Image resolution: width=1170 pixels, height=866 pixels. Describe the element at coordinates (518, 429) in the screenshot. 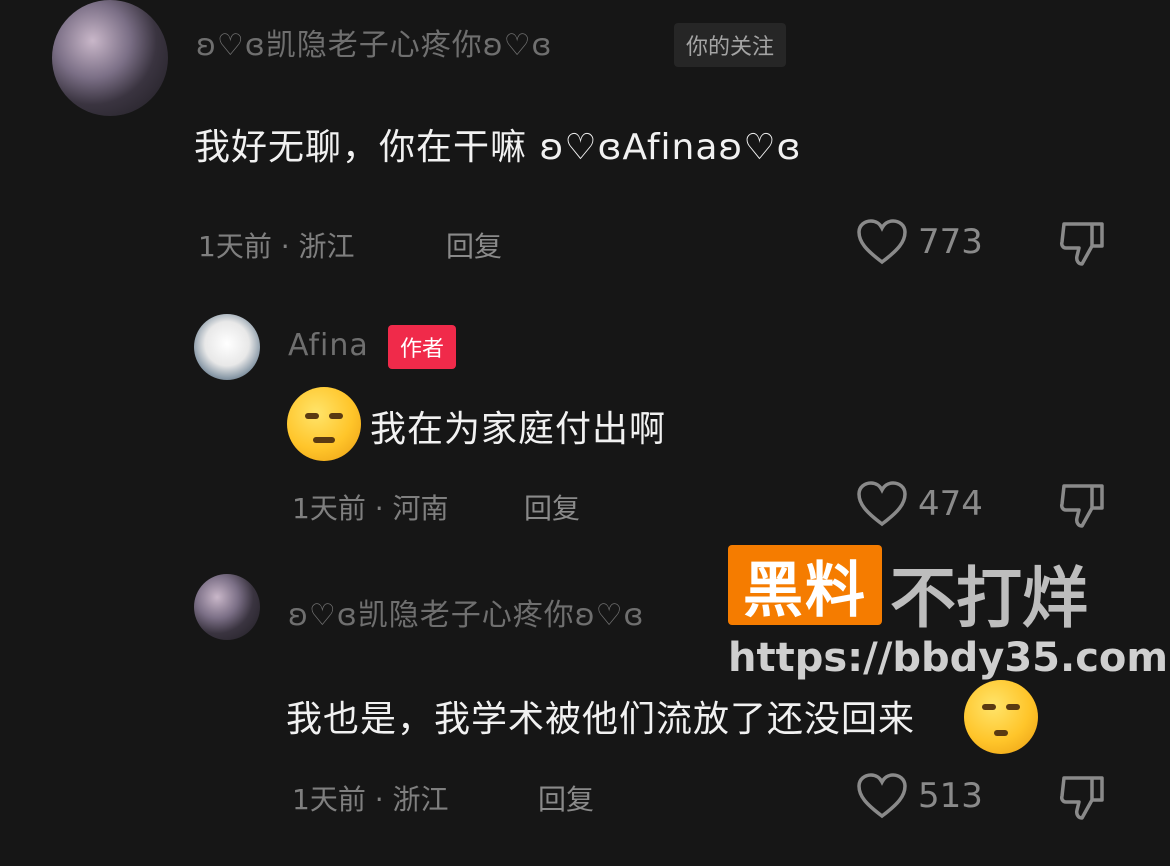

I see `comment-text: 我在为家庭付出啊` at that location.